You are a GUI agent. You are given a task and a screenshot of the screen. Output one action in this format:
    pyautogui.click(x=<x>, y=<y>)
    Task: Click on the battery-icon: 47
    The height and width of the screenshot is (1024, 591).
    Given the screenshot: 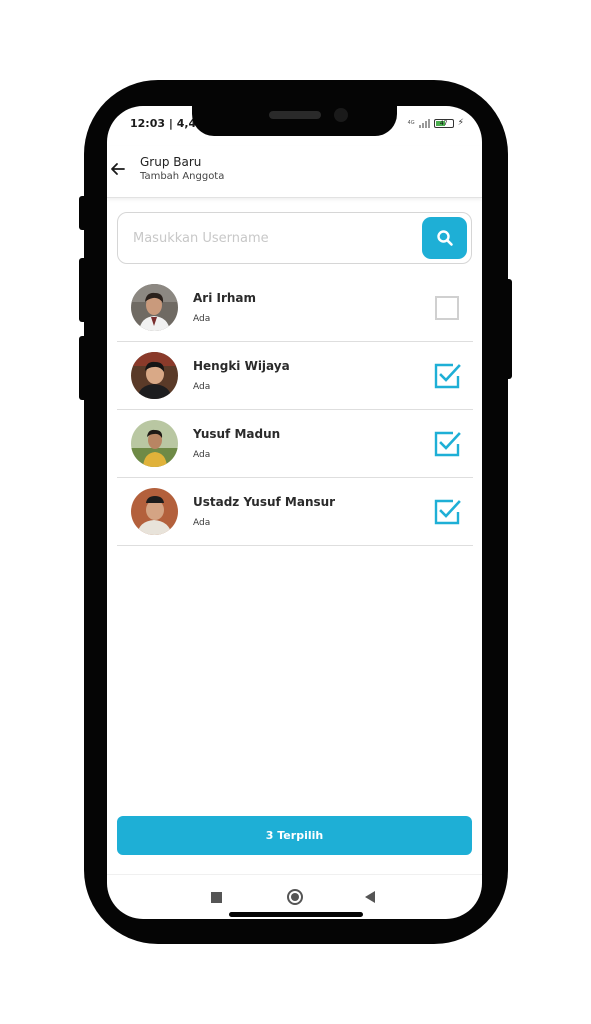 What is the action you would take?
    pyautogui.click(x=443, y=123)
    